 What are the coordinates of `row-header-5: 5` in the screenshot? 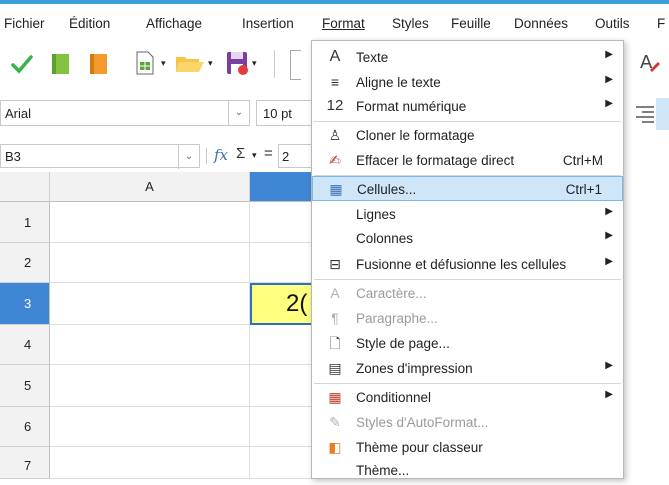 It's located at (25, 386).